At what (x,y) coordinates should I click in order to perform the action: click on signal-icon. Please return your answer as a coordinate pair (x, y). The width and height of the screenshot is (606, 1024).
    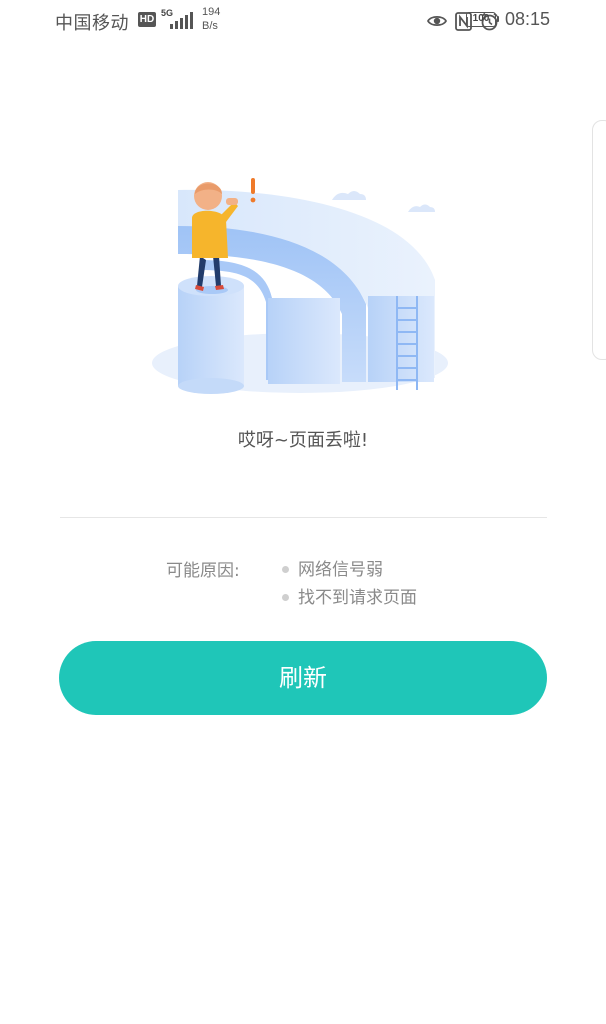
    Looking at the image, I should click on (181, 20).